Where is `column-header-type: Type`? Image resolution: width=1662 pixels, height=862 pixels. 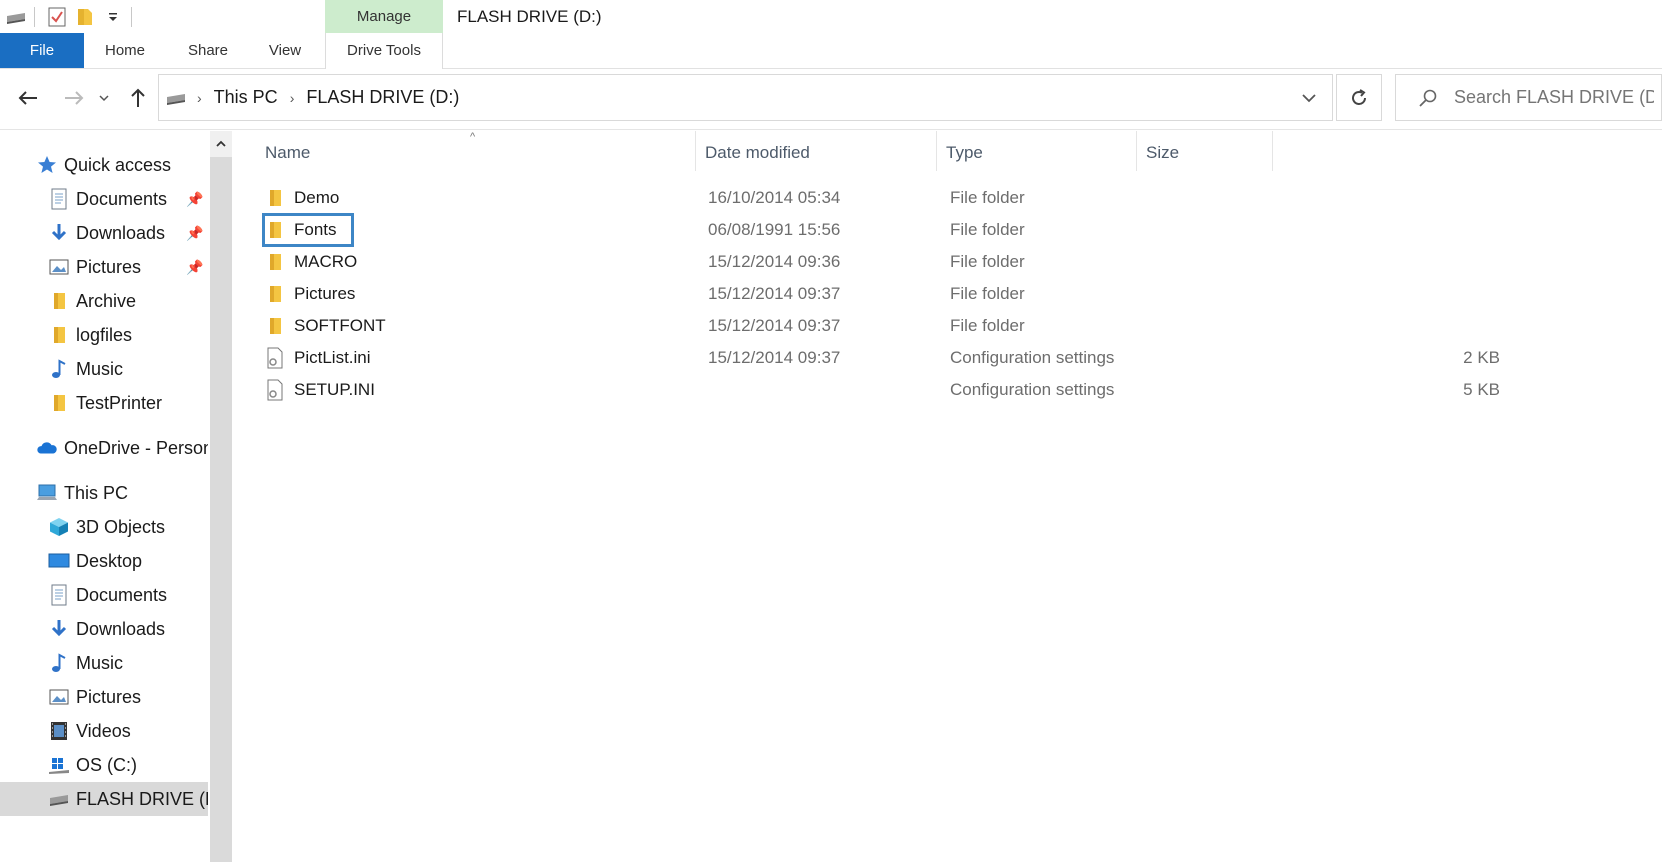
column-header-type: Type is located at coordinates (1036, 153).